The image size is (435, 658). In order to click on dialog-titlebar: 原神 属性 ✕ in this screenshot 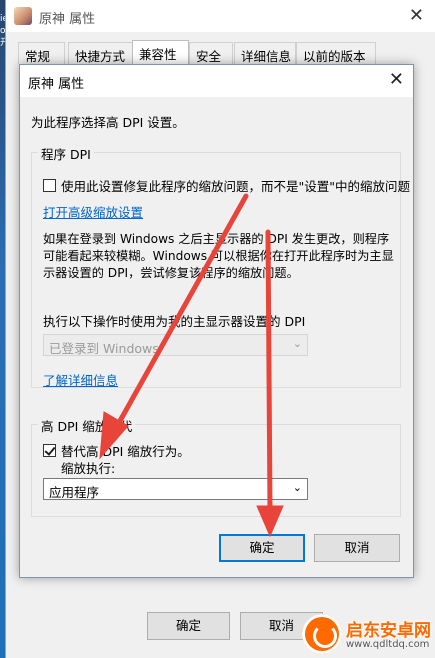, I will do `click(216, 81)`.